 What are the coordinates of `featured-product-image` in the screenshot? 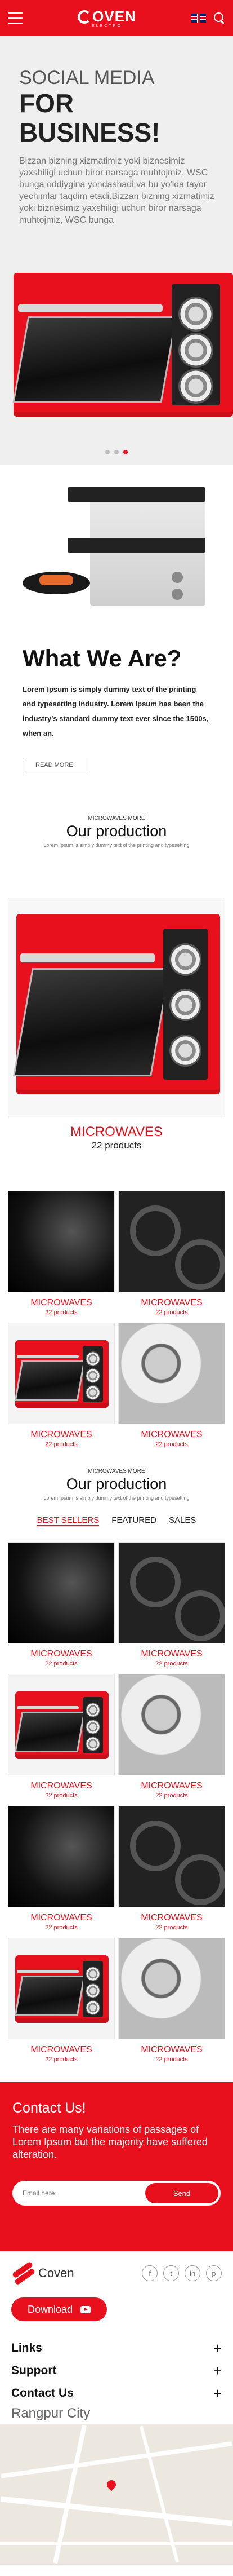 It's located at (116, 1007).